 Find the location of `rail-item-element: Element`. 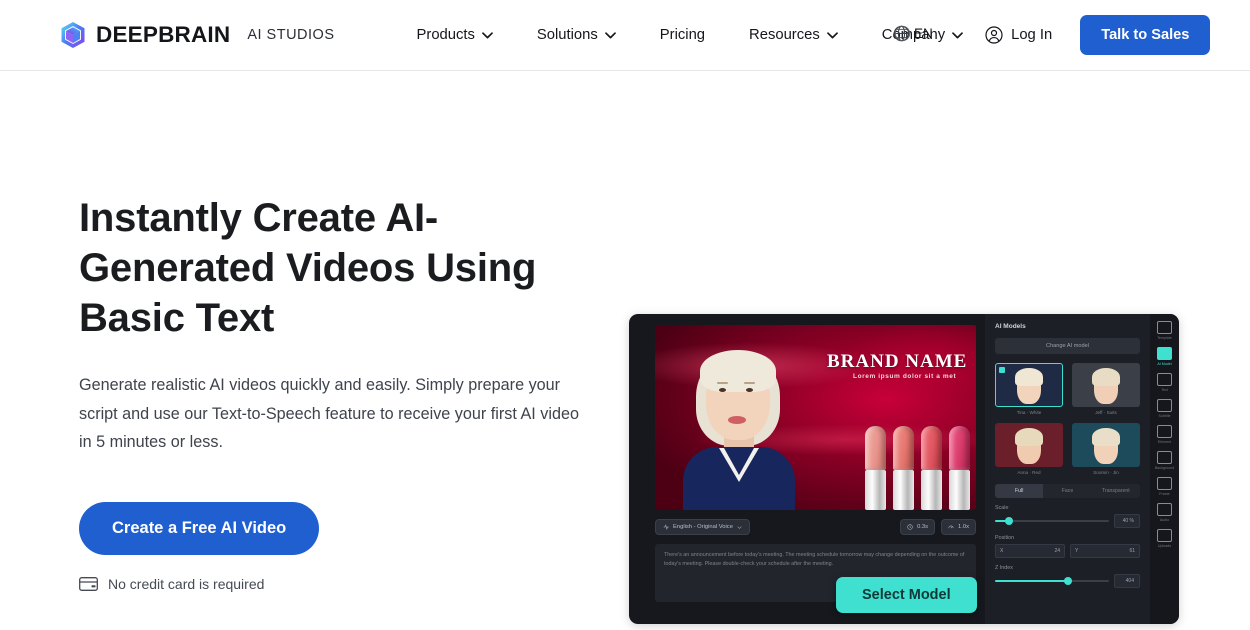

rail-item-element: Element is located at coordinates (1165, 434).